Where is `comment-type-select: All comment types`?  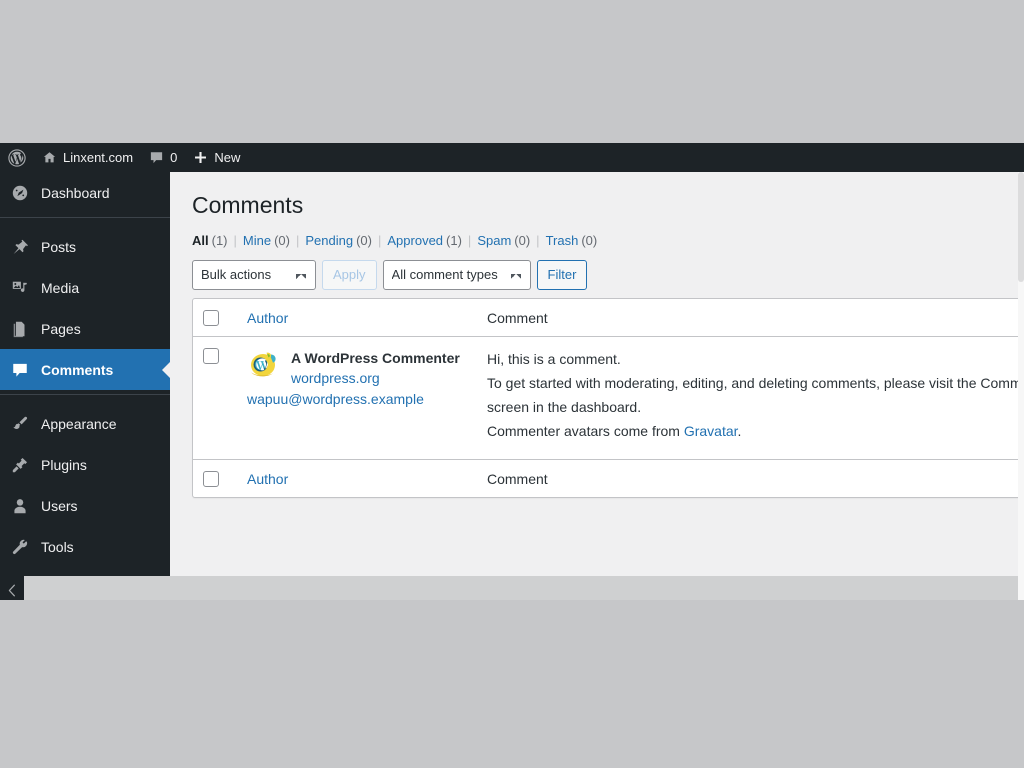
comment-type-select: All comment types is located at coordinates (456, 274).